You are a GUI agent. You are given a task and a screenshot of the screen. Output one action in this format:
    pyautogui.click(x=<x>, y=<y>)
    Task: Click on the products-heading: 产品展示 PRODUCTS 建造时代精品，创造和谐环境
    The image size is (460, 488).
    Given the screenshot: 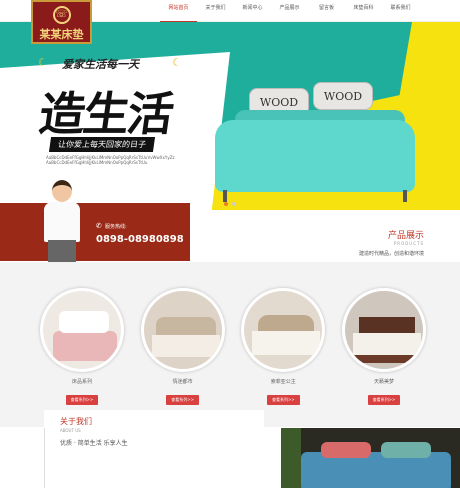 What is the action you would take?
    pyautogui.click(x=391, y=242)
    